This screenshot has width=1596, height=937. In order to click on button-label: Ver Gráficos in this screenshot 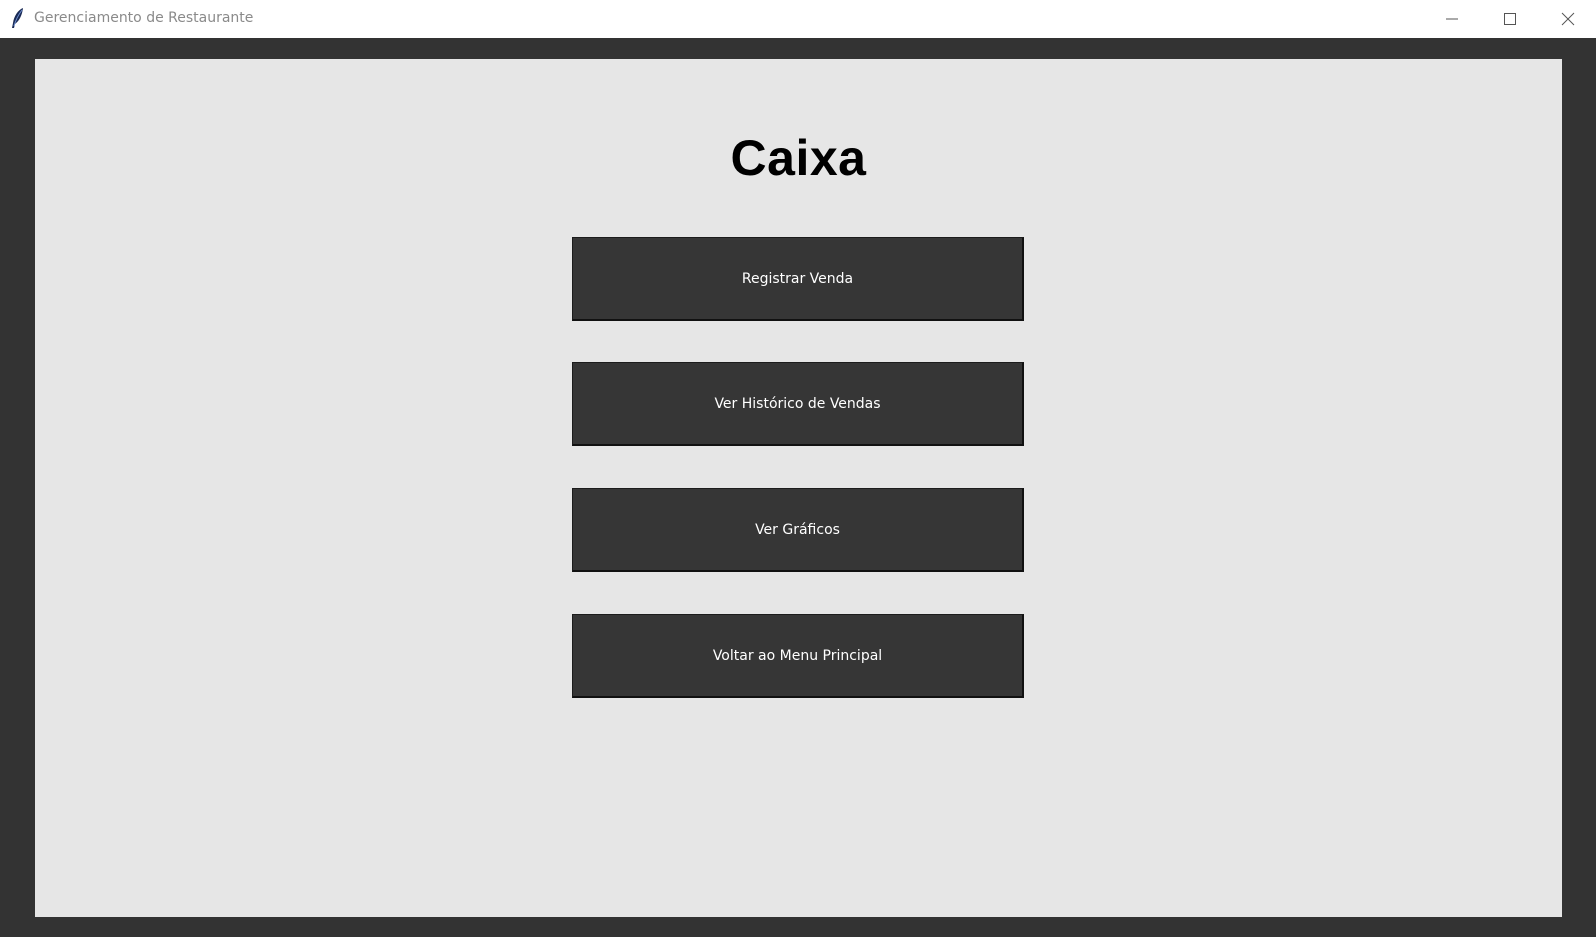, I will do `click(797, 529)`.